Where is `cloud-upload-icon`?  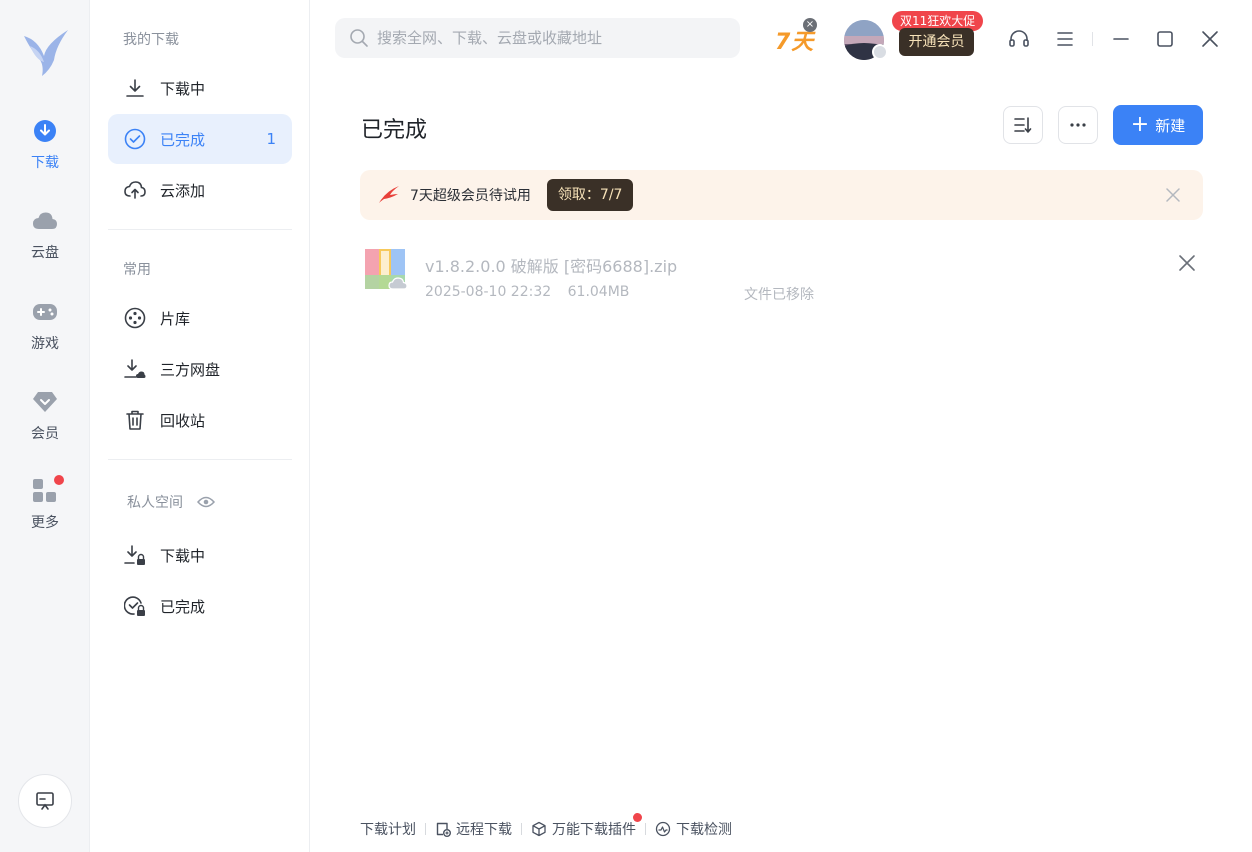
cloud-upload-icon is located at coordinates (135, 190).